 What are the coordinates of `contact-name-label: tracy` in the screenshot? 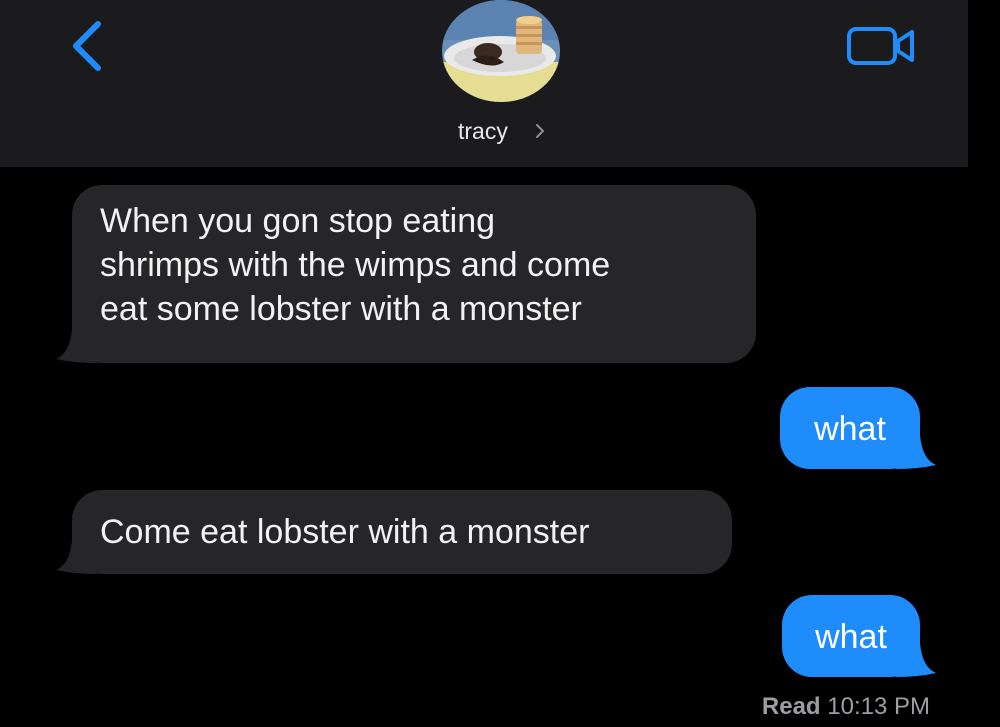 It's located at (483, 131).